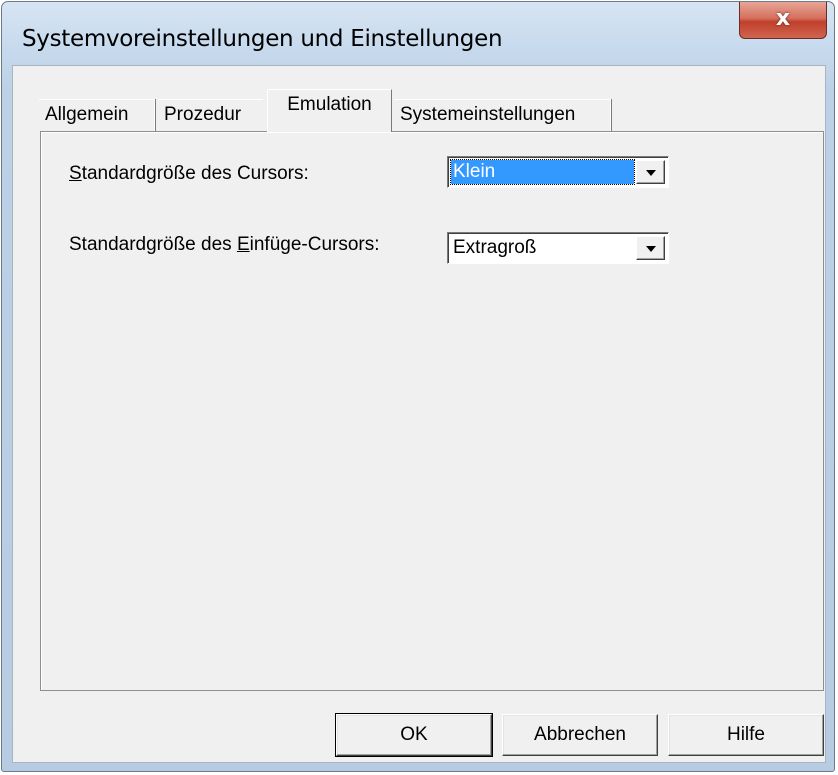  What do you see at coordinates (329, 110) in the screenshot?
I see `tab-emulation: Emulation` at bounding box center [329, 110].